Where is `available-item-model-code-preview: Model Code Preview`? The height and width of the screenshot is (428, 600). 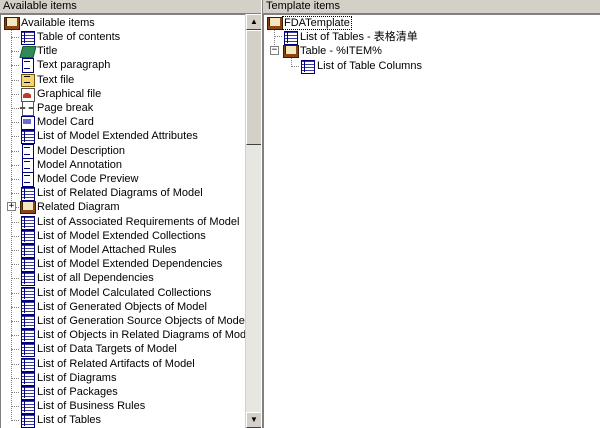
available-item-model-code-preview: Model Code Preview is located at coordinates (80, 179).